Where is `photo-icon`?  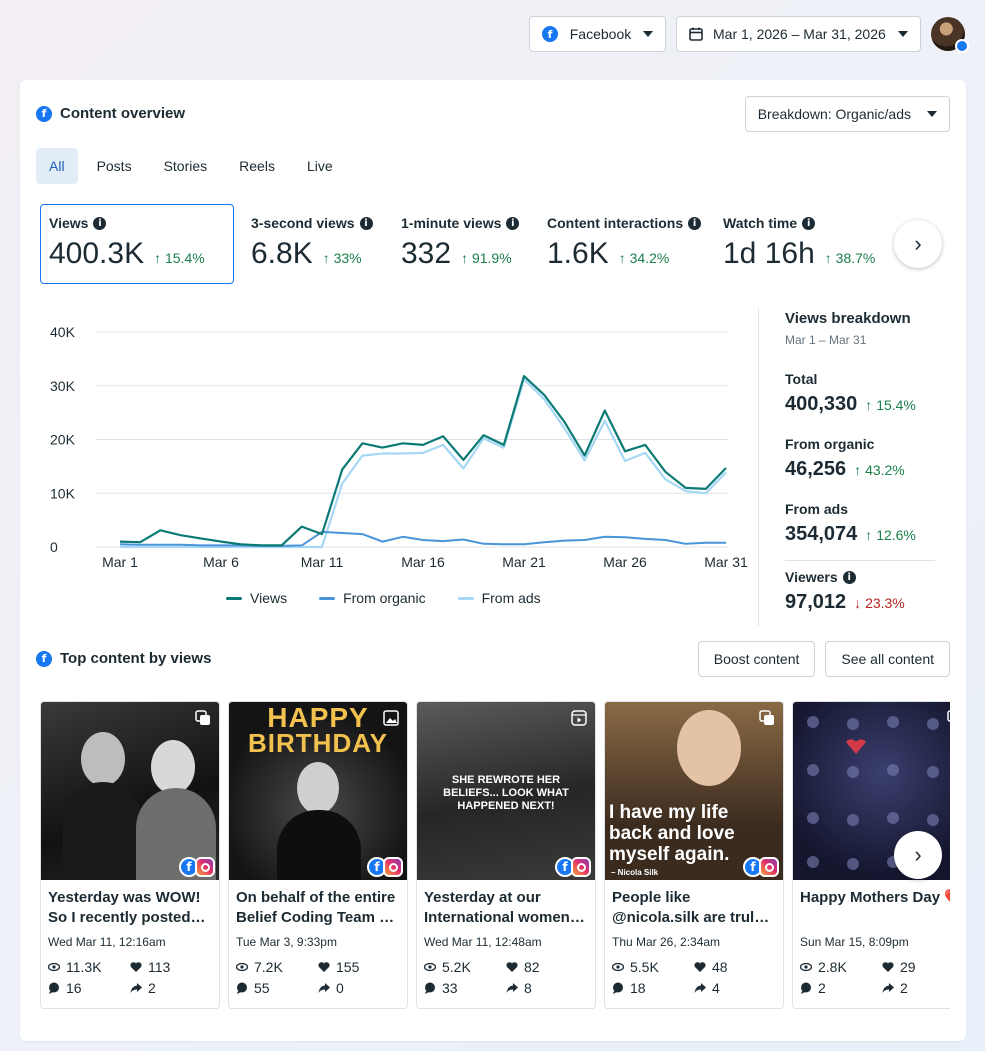
photo-icon is located at coordinates (391, 718).